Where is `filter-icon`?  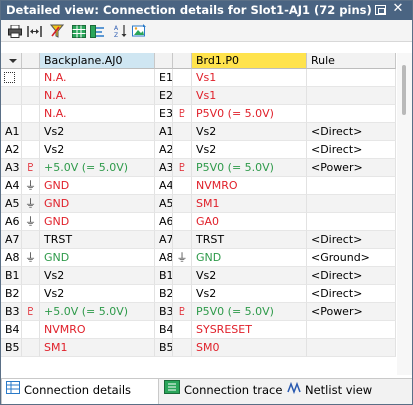 filter-icon is located at coordinates (57, 31).